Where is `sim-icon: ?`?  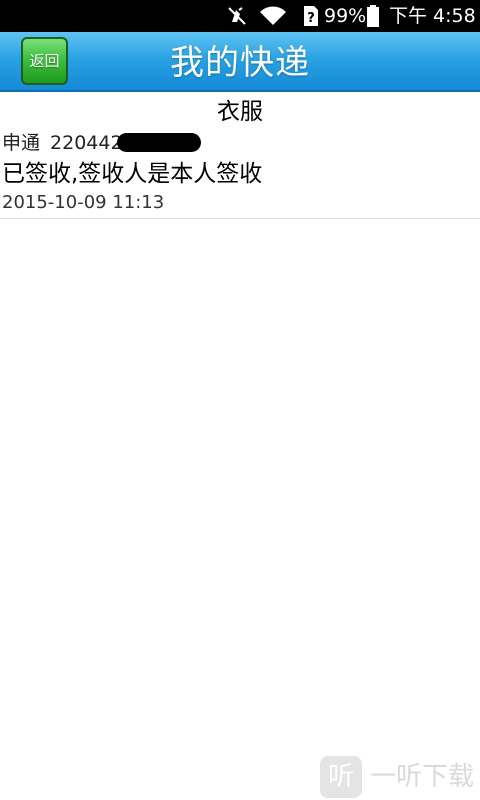 sim-icon: ? is located at coordinates (311, 16).